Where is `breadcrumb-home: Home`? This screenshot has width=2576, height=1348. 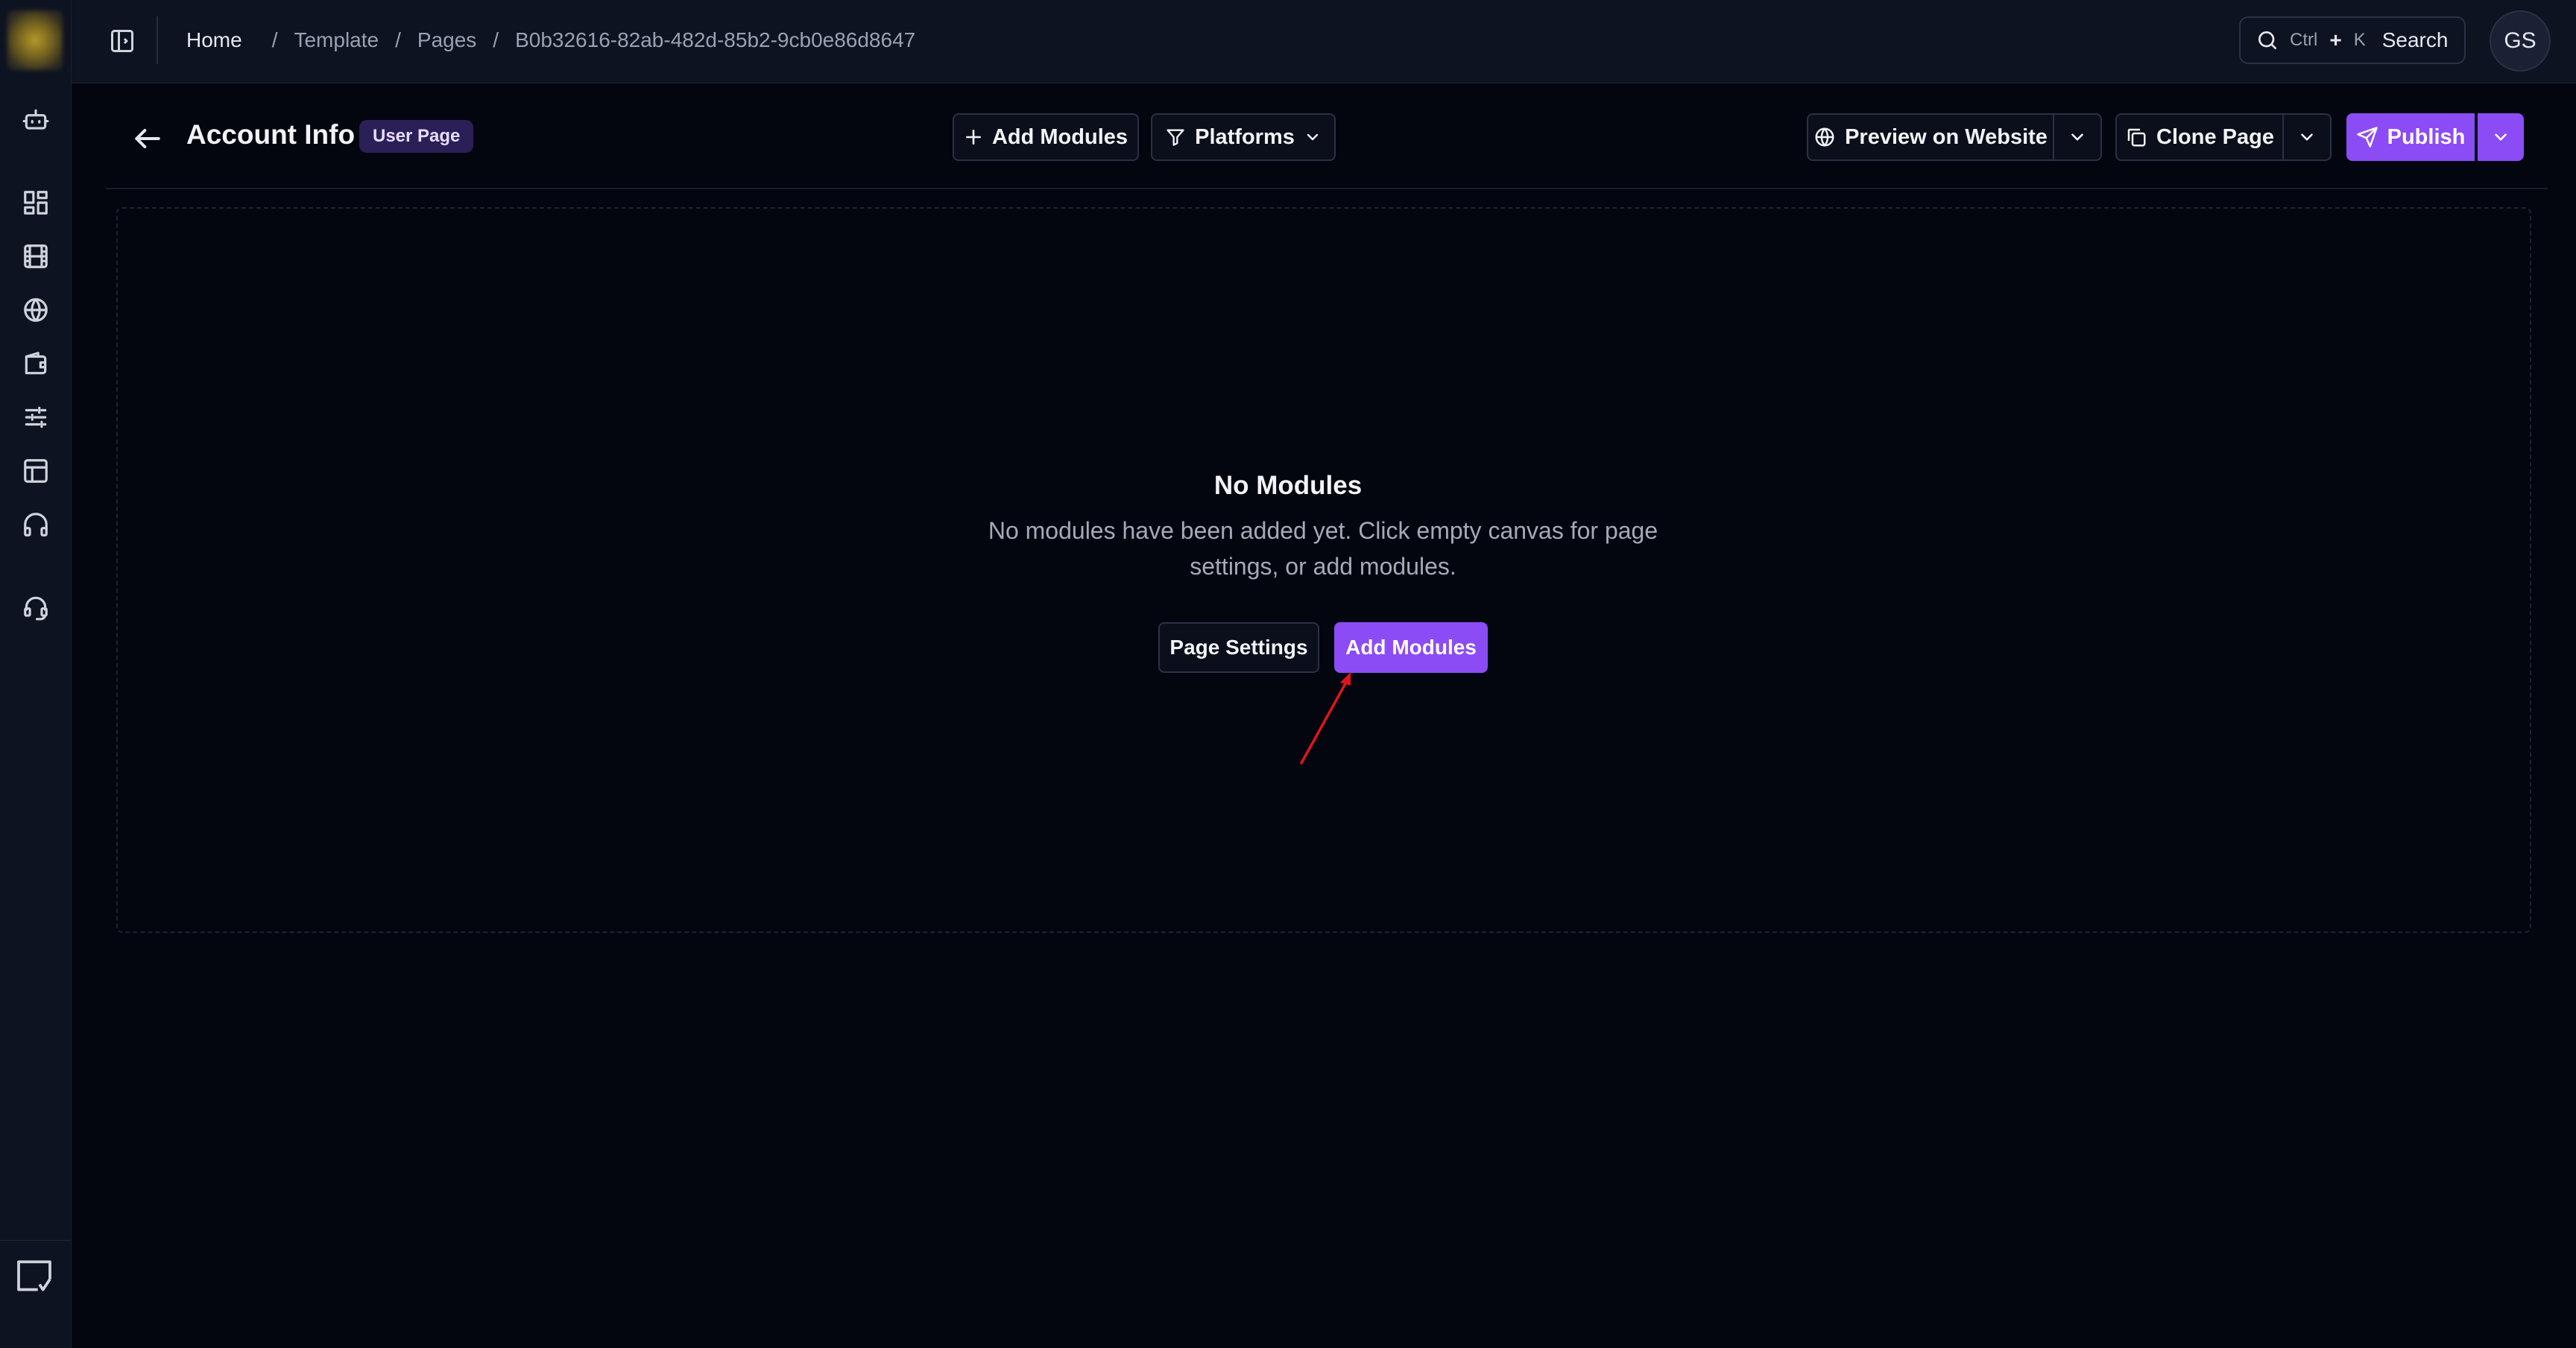
breadcrumb-home: Home is located at coordinates (214, 40).